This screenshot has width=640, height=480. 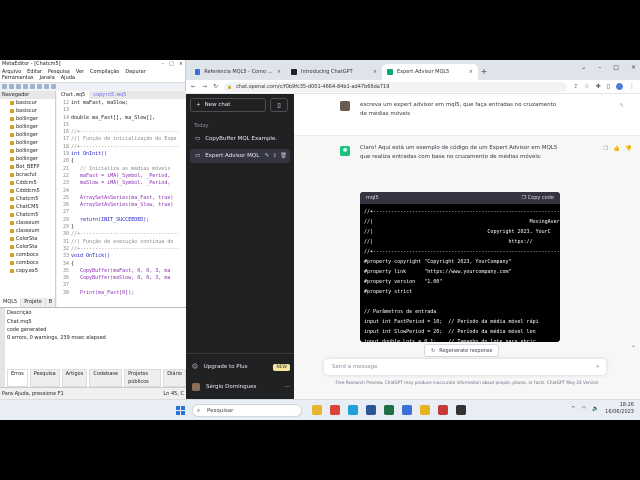 What do you see at coordinates (465, 367) in the screenshot?
I see `message-input: Send a message ➤` at bounding box center [465, 367].